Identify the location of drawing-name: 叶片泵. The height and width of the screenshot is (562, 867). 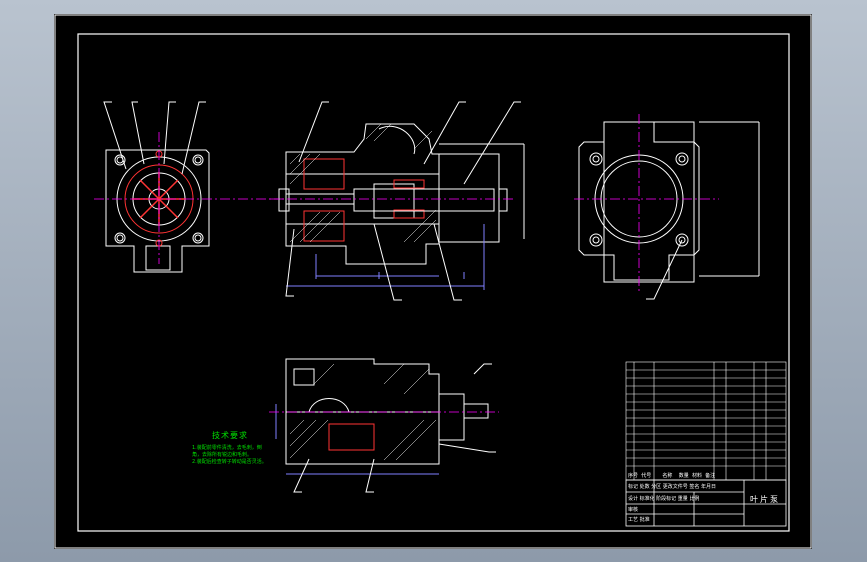
(765, 499).